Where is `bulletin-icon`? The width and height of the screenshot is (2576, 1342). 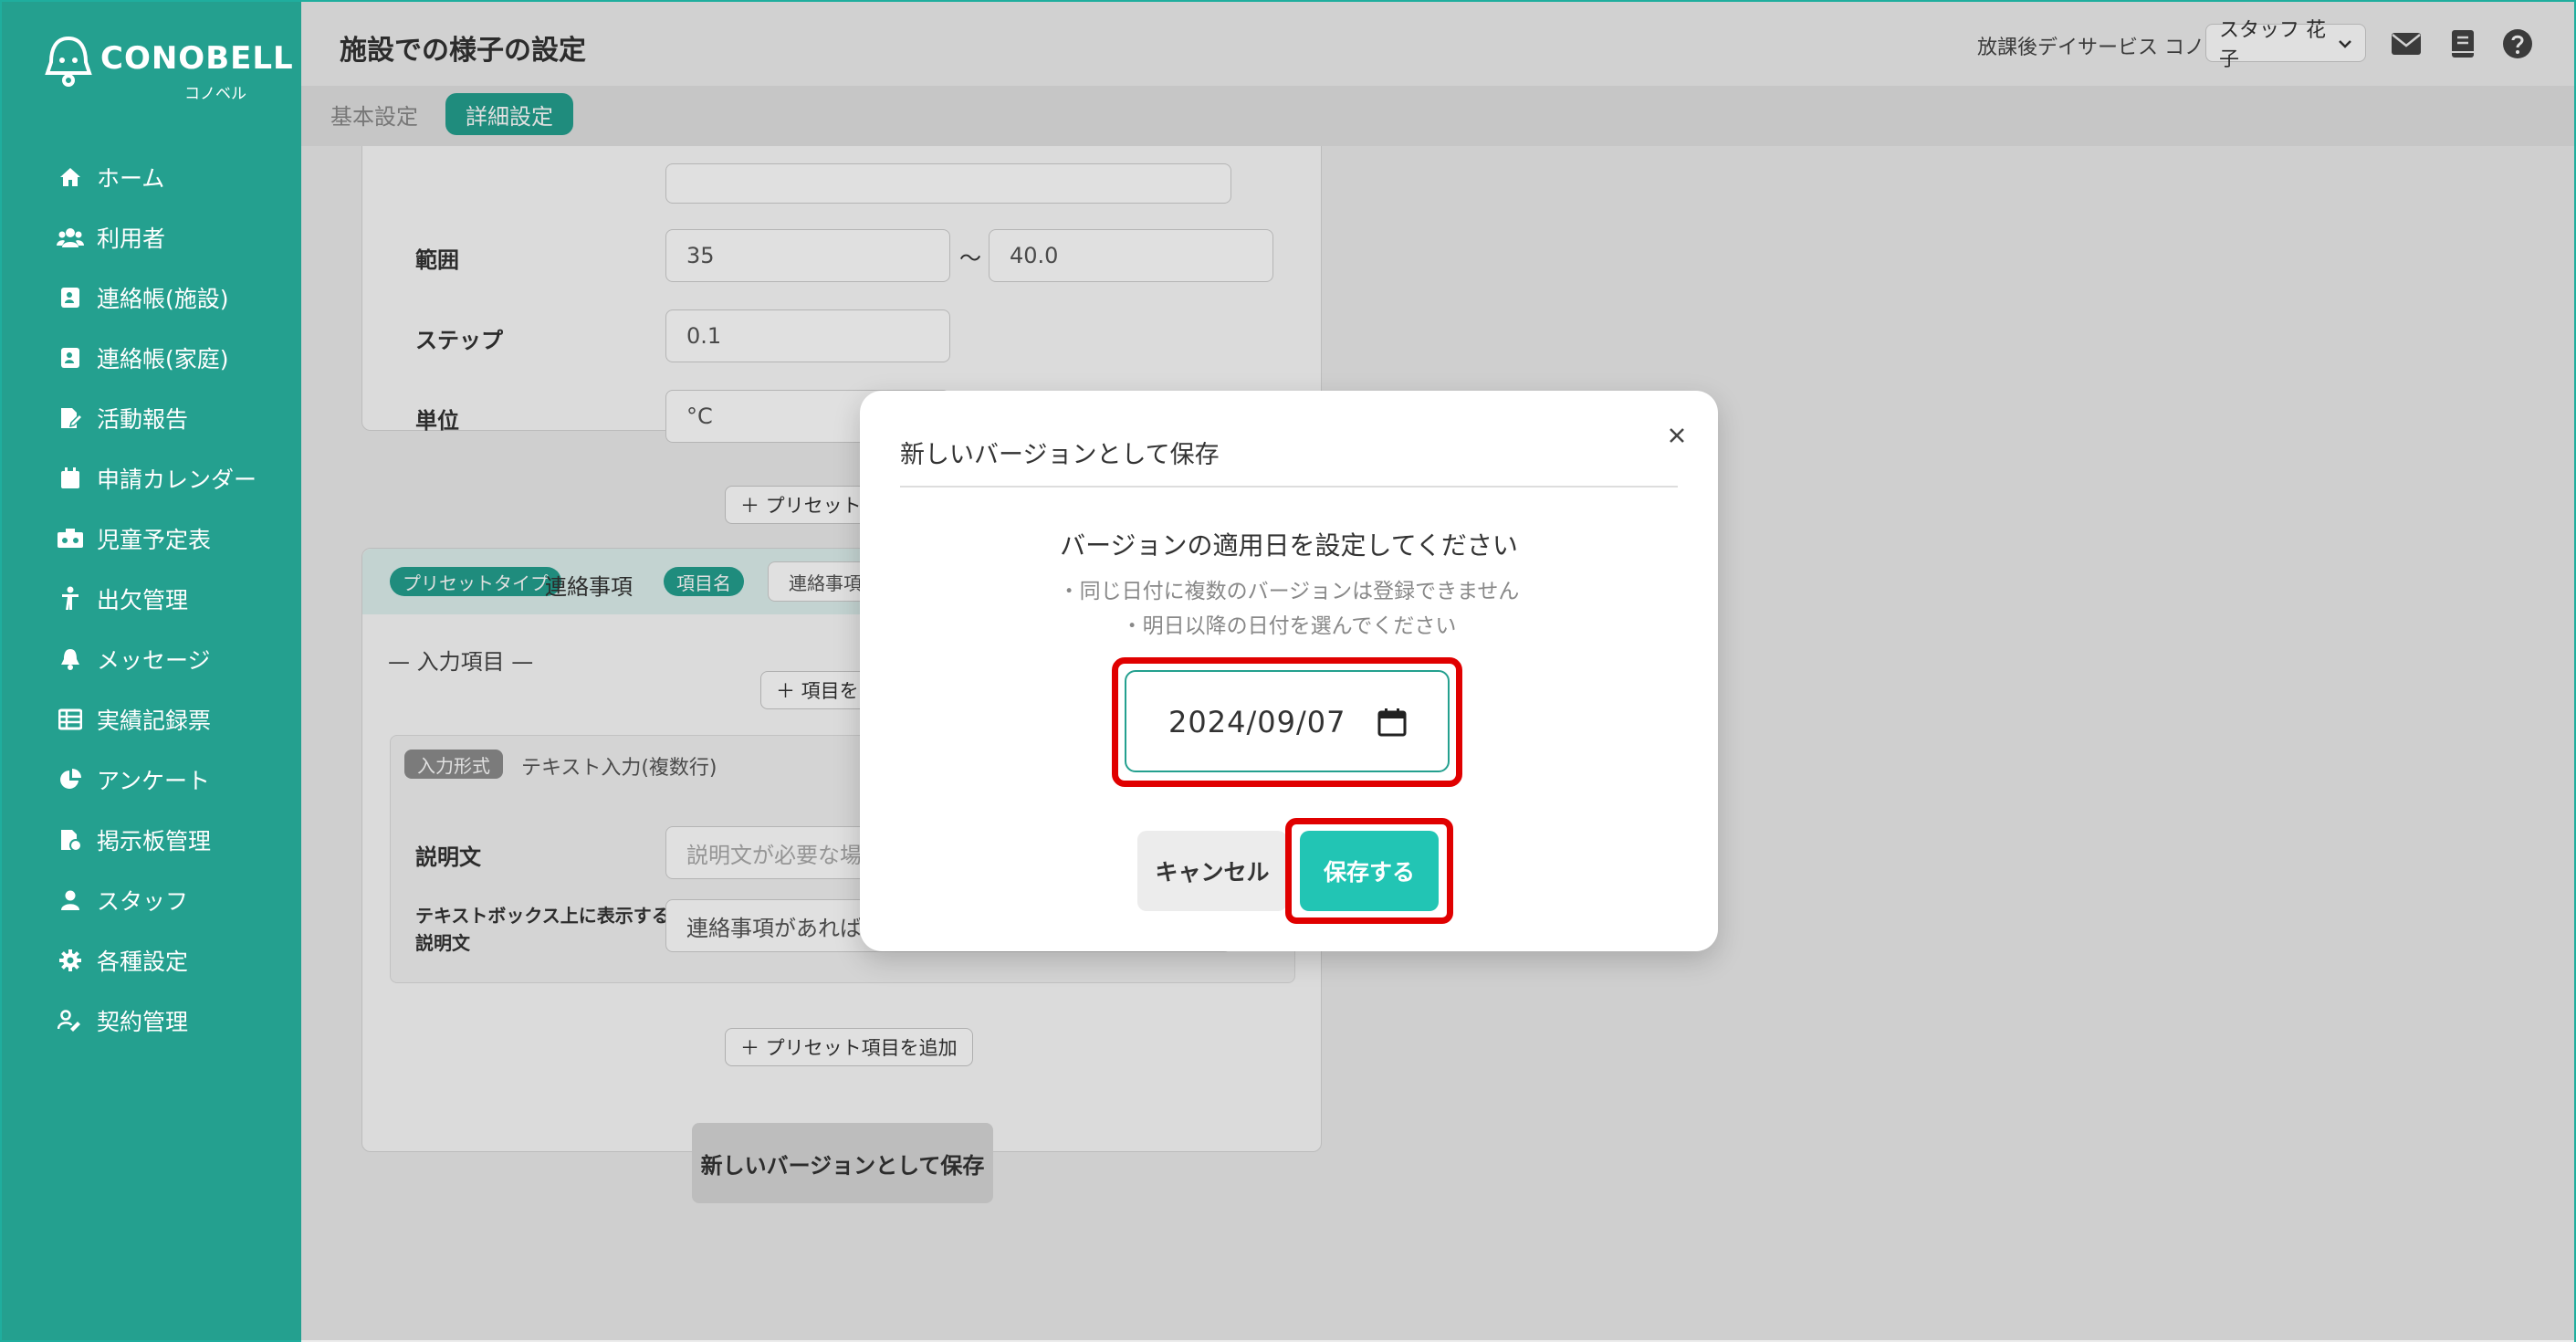
bulletin-icon is located at coordinates (70, 840).